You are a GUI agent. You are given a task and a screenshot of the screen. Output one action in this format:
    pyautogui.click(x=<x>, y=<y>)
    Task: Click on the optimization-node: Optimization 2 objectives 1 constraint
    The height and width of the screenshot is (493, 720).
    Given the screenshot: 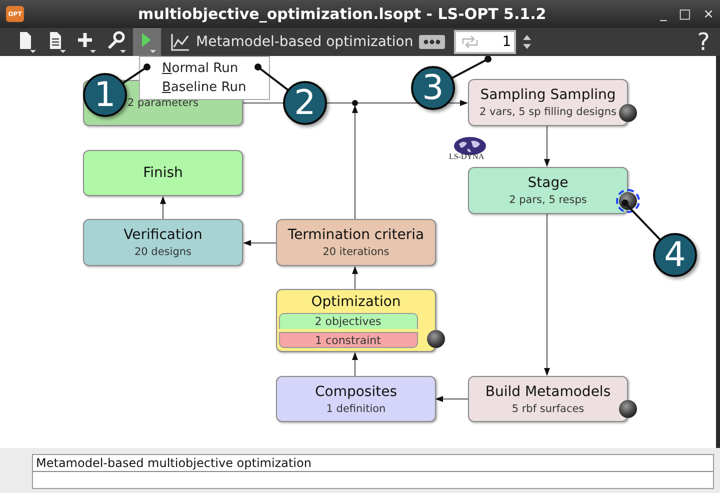 What is the action you would take?
    pyautogui.click(x=356, y=320)
    